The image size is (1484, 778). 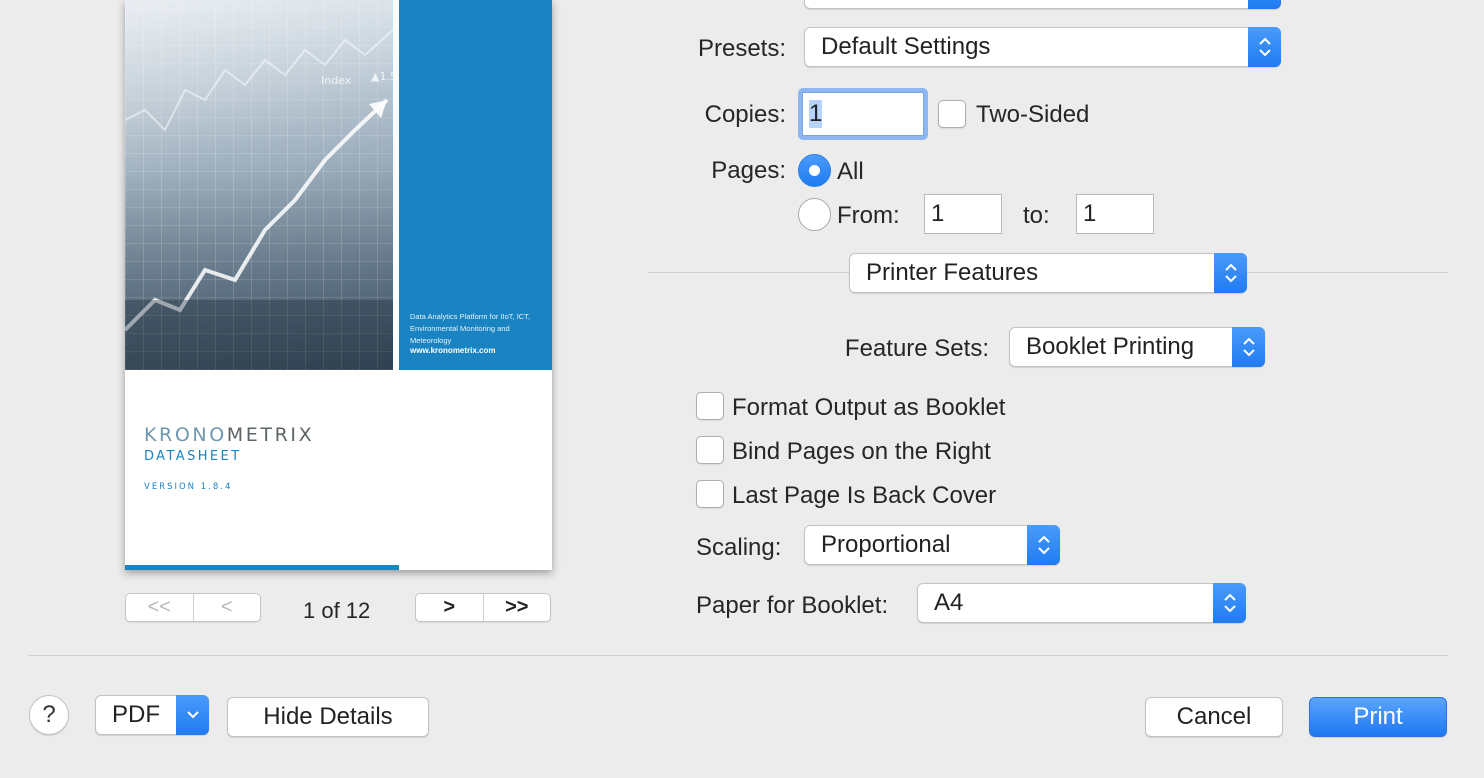 What do you see at coordinates (259, 185) in the screenshot?
I see `cover-image: Index ▲1.5` at bounding box center [259, 185].